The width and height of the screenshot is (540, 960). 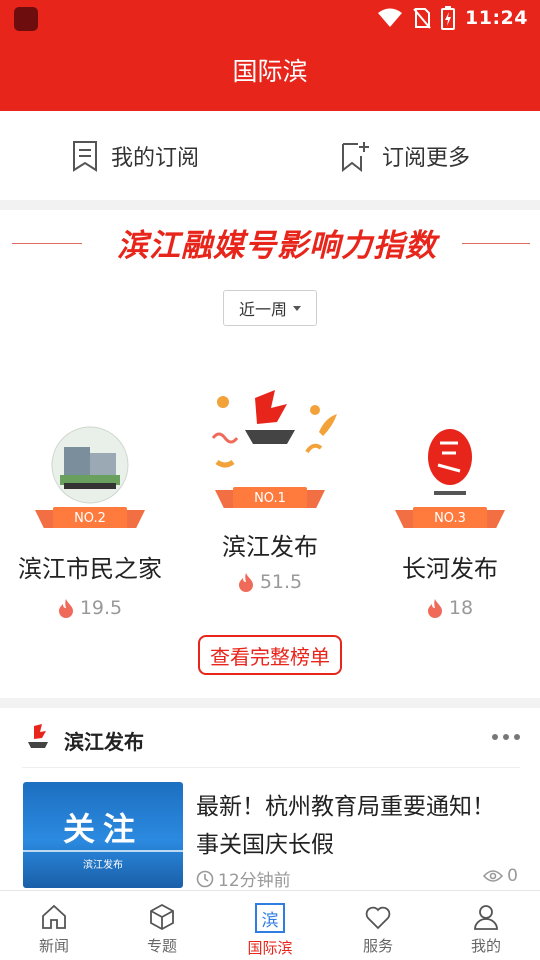 I want to click on news-views-value: 0, so click(x=512, y=876).